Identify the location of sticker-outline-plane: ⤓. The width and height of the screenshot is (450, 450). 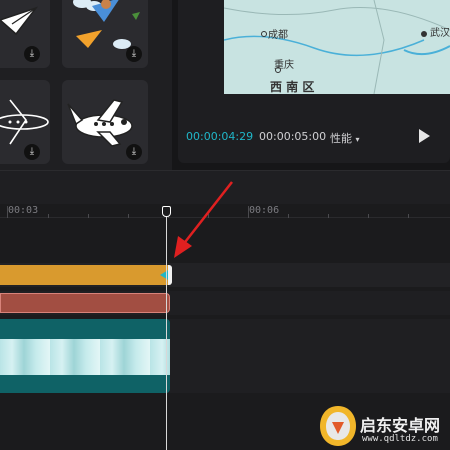
(25, 122).